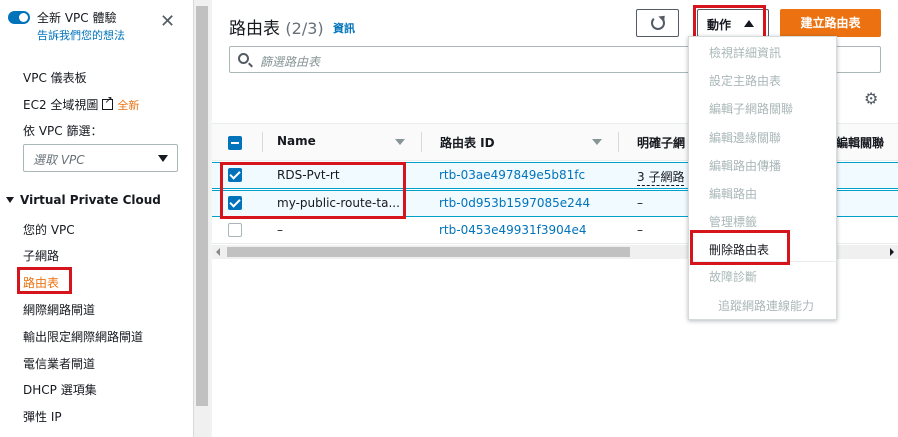 Image resolution: width=898 pixels, height=437 pixels. Describe the element at coordinates (661, 177) in the screenshot. I see `row-explicit-subnet: 3 子網路` at that location.